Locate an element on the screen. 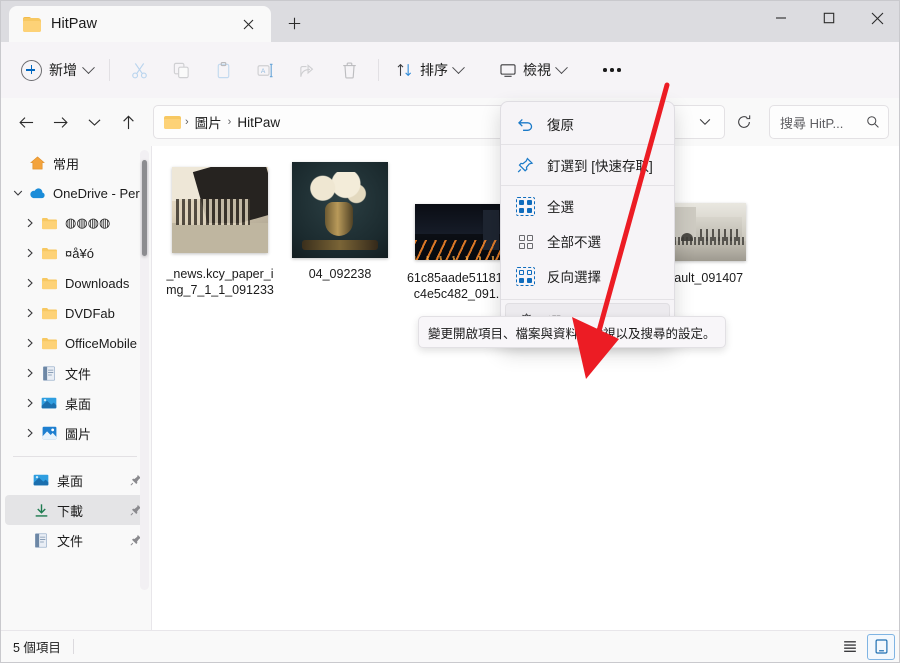  forward-button is located at coordinates (60, 122).